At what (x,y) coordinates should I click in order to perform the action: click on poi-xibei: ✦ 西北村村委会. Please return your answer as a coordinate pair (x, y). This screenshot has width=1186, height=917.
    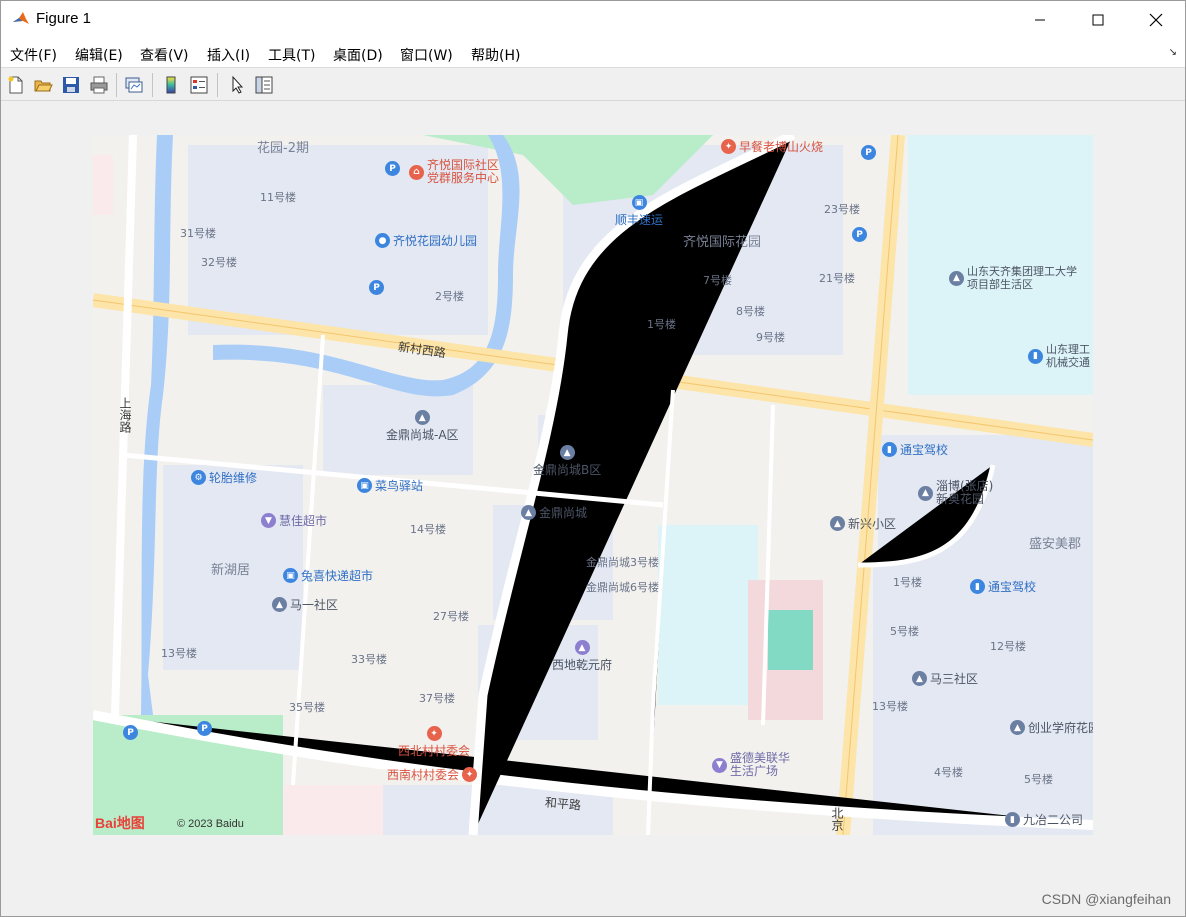
    Looking at the image, I should click on (434, 742).